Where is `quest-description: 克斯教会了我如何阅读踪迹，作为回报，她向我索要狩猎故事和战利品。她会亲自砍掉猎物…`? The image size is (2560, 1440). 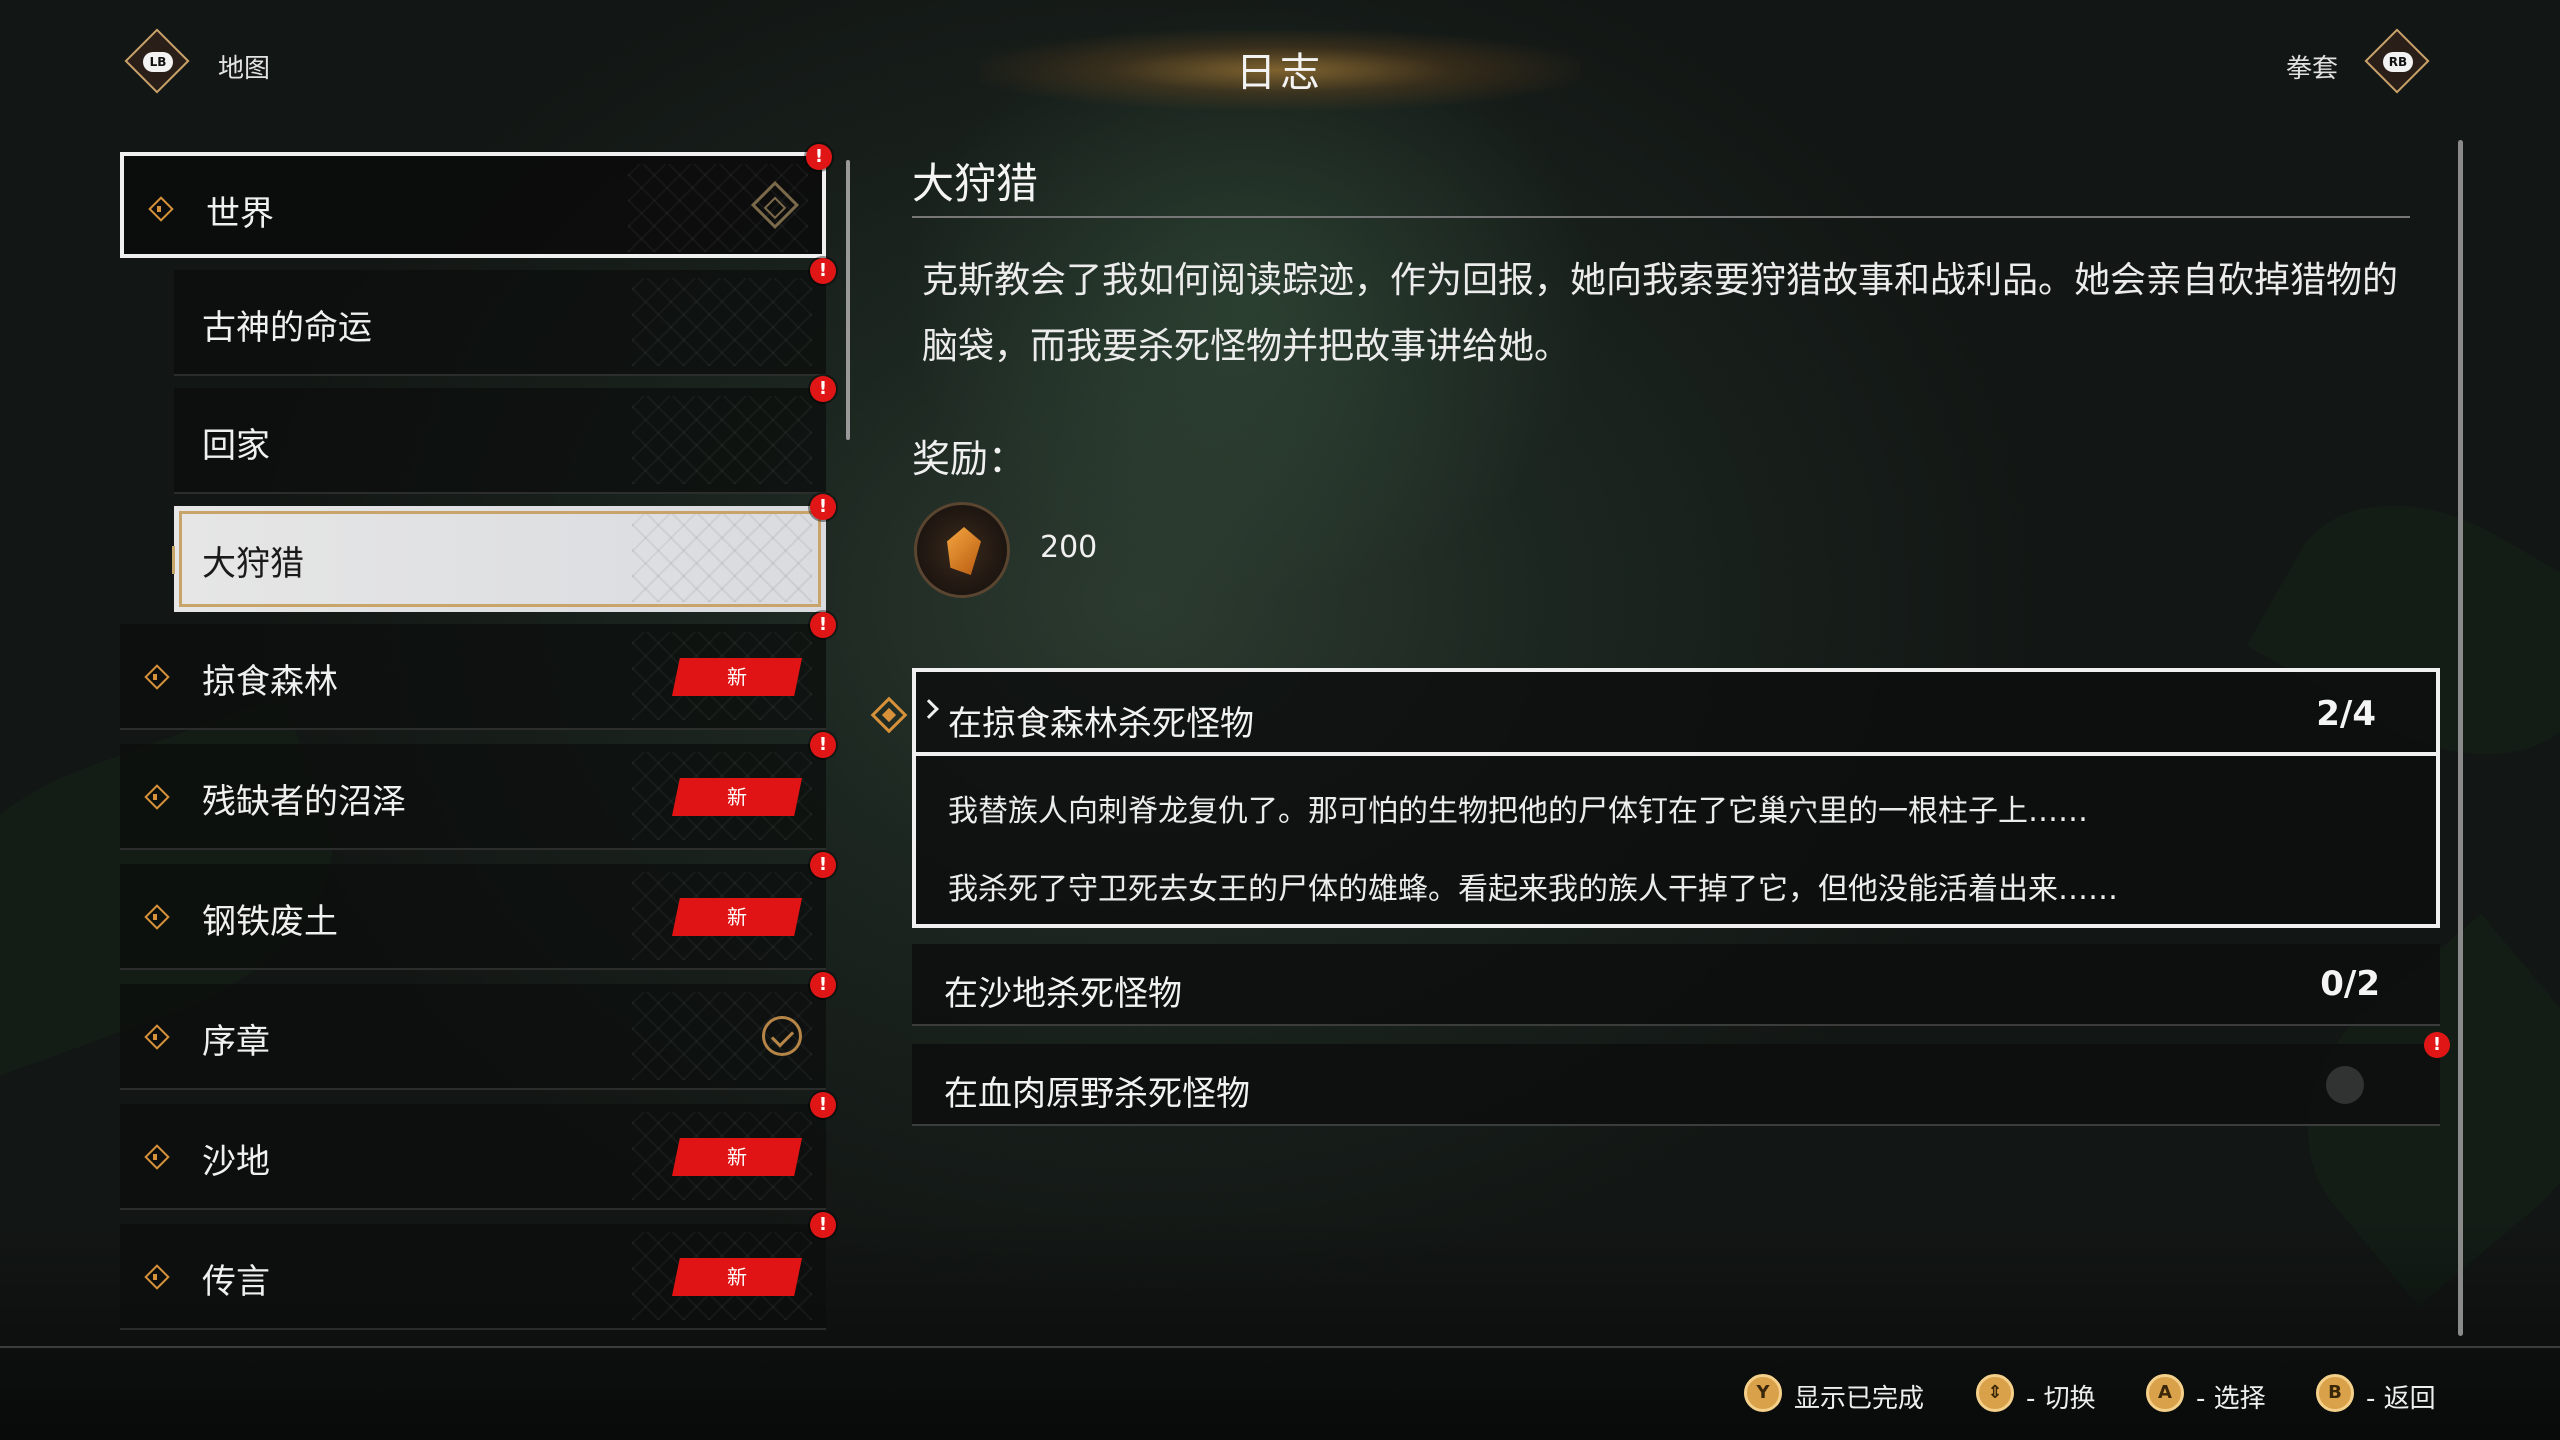 quest-description: 克斯教会了我如何阅读踪迹，作为回报，她向我索要狩猎故事和战利品。她会亲自砍掉猎物… is located at coordinates (1660, 313).